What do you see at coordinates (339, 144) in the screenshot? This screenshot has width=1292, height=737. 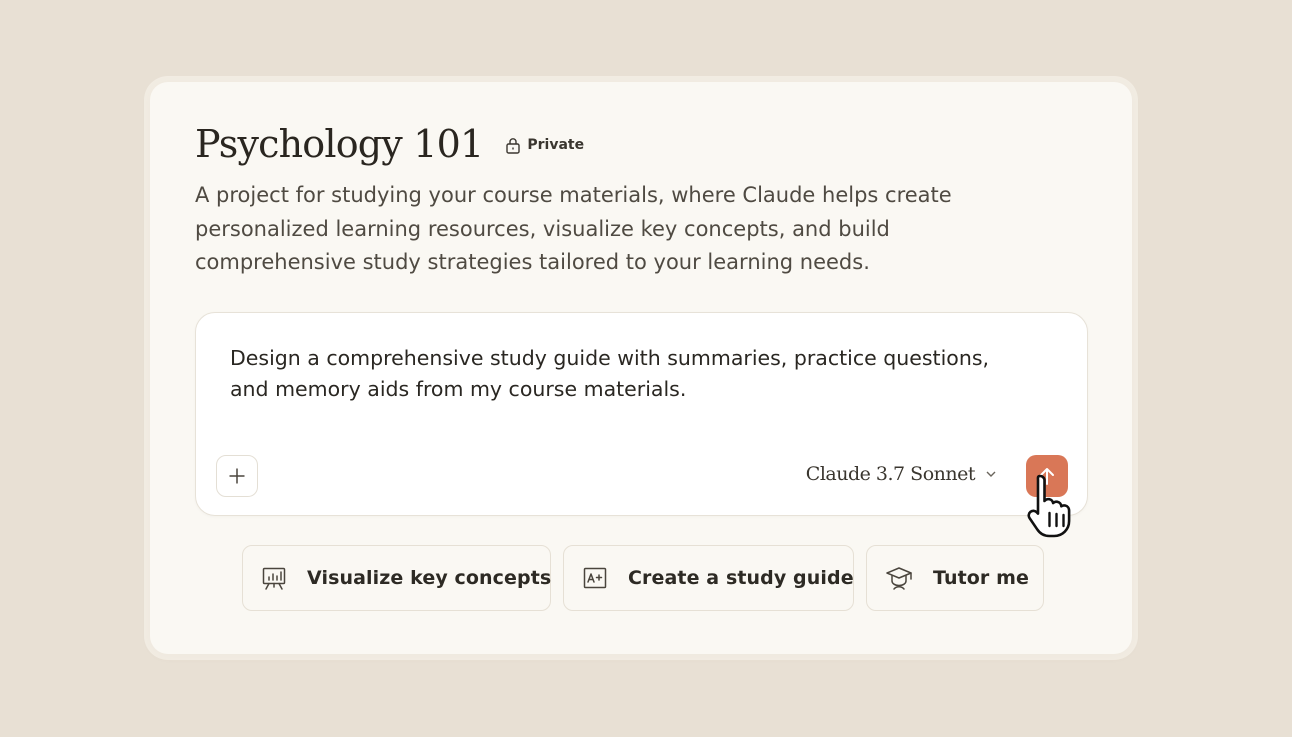 I see `project-title: Psychology 101` at bounding box center [339, 144].